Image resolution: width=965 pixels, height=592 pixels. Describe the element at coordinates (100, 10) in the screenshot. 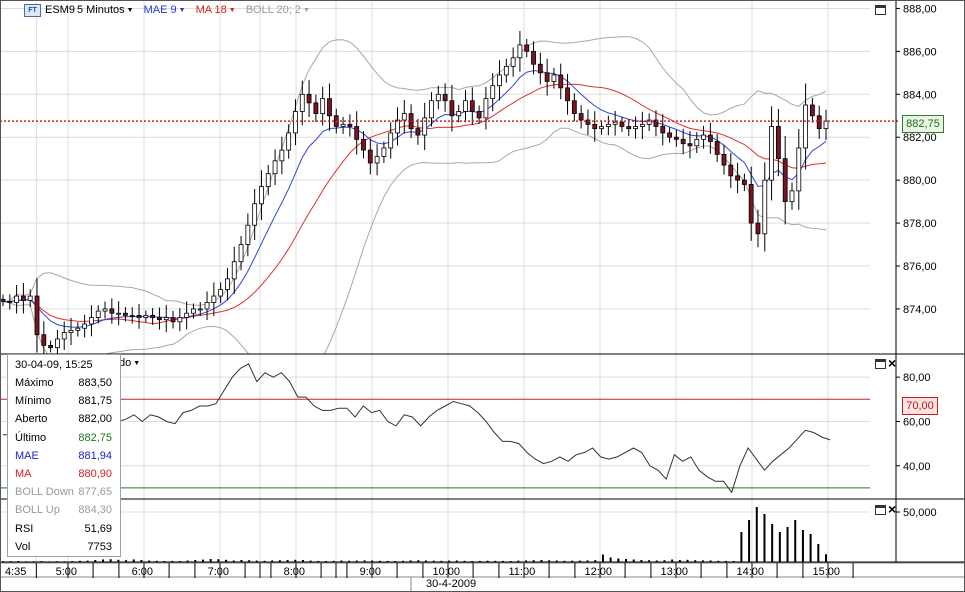

I see `timeframe-label: 5 Minutos` at that location.